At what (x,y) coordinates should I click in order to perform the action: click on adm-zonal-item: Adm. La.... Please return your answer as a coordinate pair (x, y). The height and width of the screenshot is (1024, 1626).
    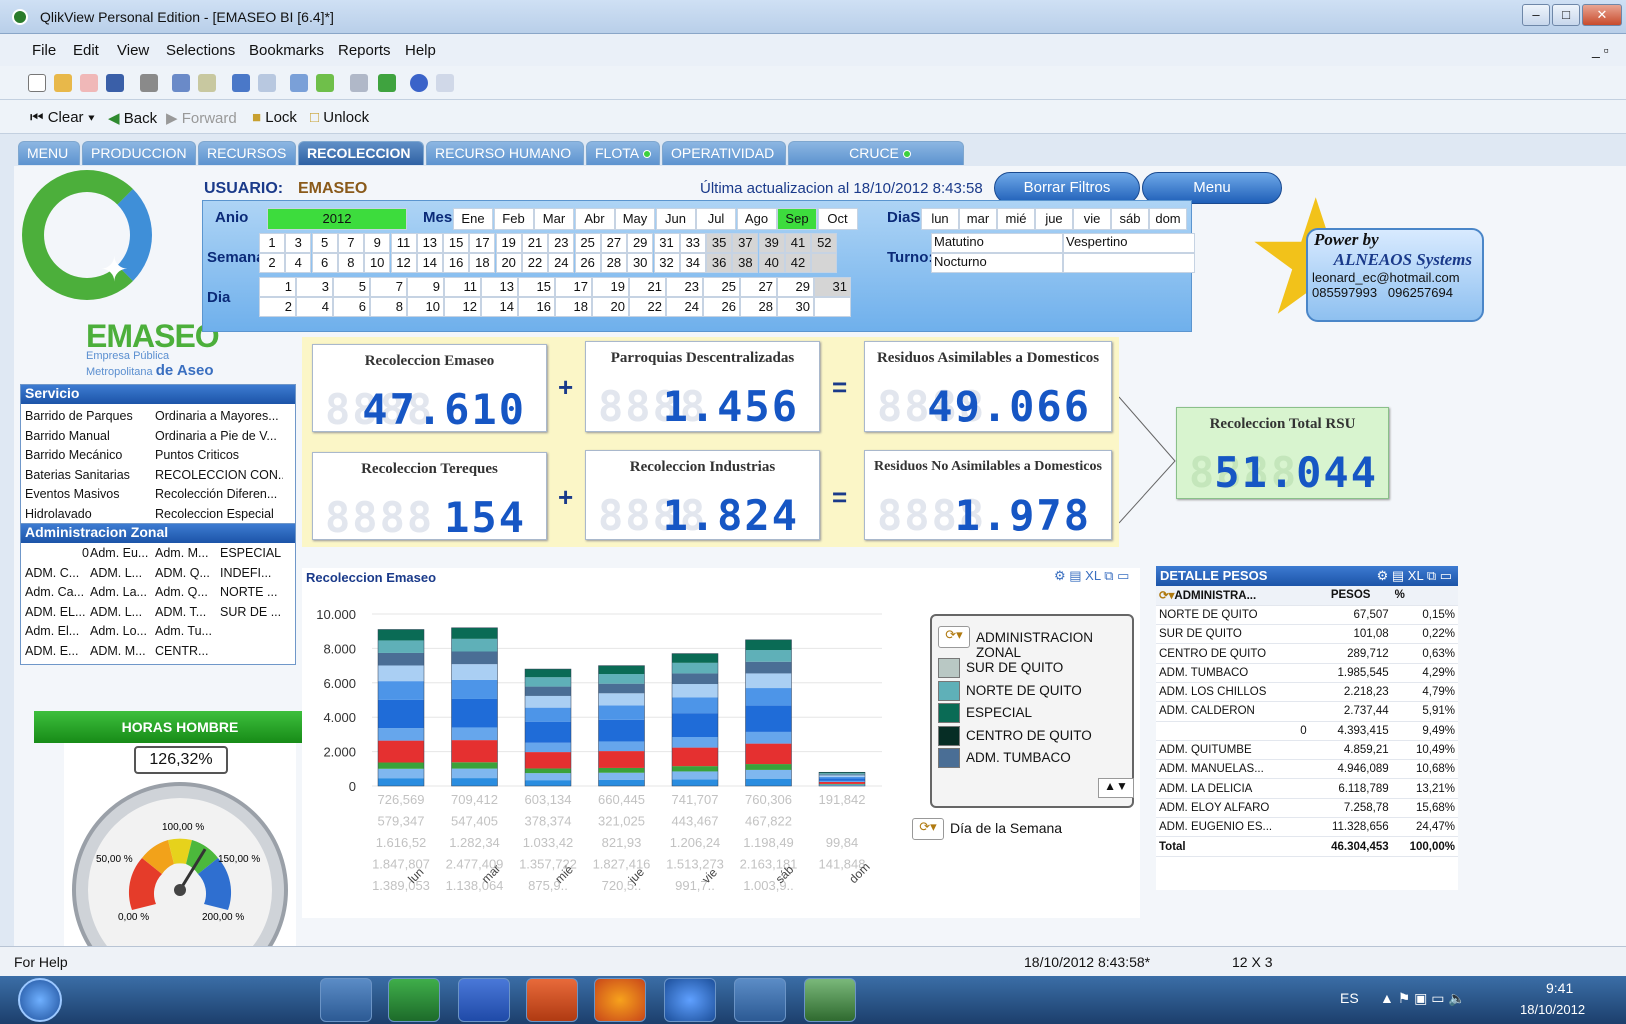
    Looking at the image, I should click on (122, 592).